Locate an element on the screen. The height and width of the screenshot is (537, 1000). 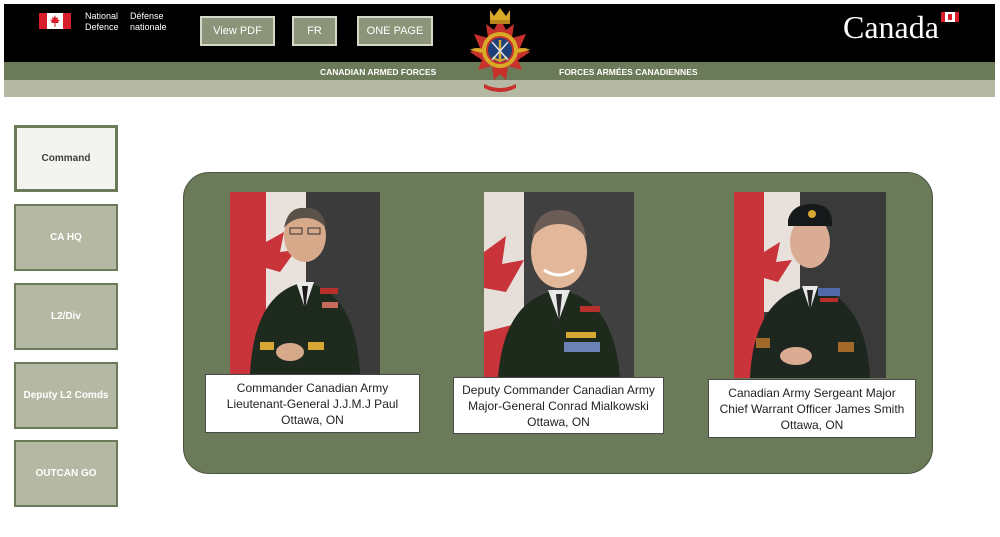
leader-name: Major-General Conrad Mialkowski is located at coordinates (558, 405).